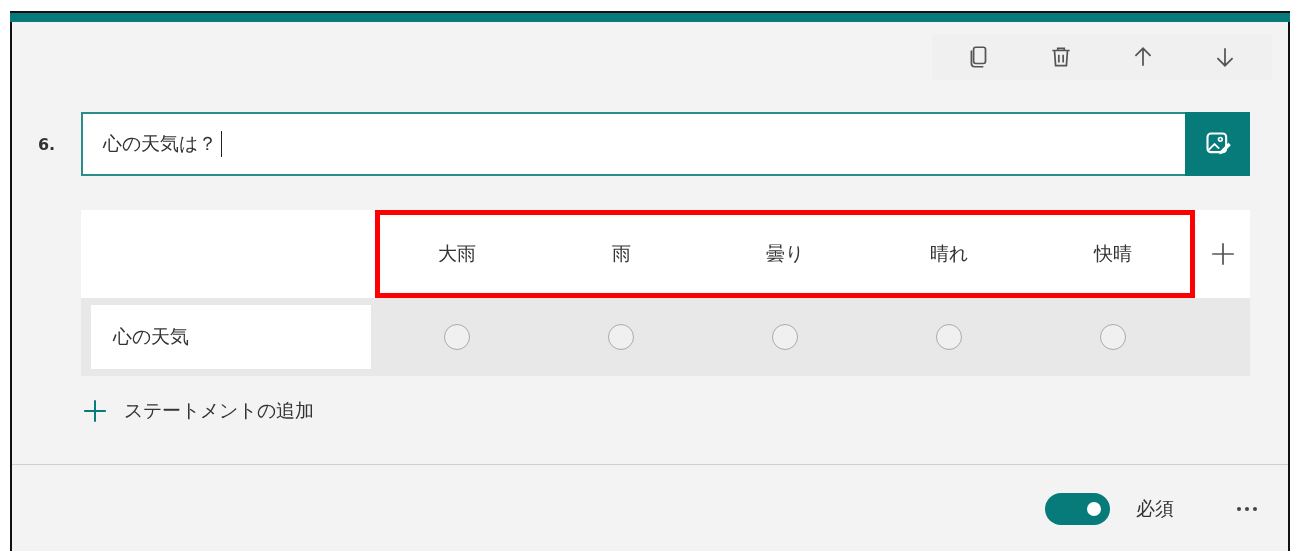 Image resolution: width=1302 pixels, height=555 pixels. What do you see at coordinates (95, 411) in the screenshot?
I see `plus-icon` at bounding box center [95, 411].